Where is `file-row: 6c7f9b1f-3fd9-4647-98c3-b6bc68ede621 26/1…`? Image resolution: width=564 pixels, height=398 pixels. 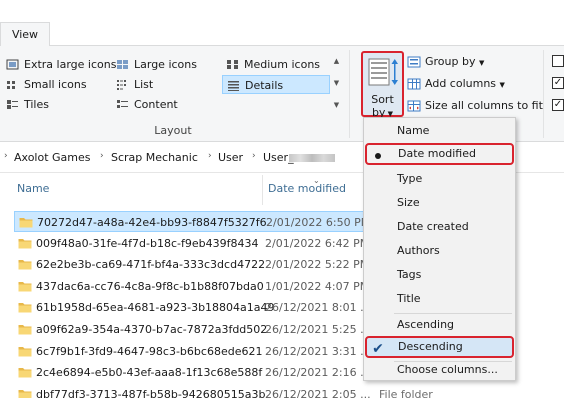 file-row: 6c7f9b1f-3fd9-4647-98c3-b6bc68ede621 26/1… is located at coordinates (192, 351).